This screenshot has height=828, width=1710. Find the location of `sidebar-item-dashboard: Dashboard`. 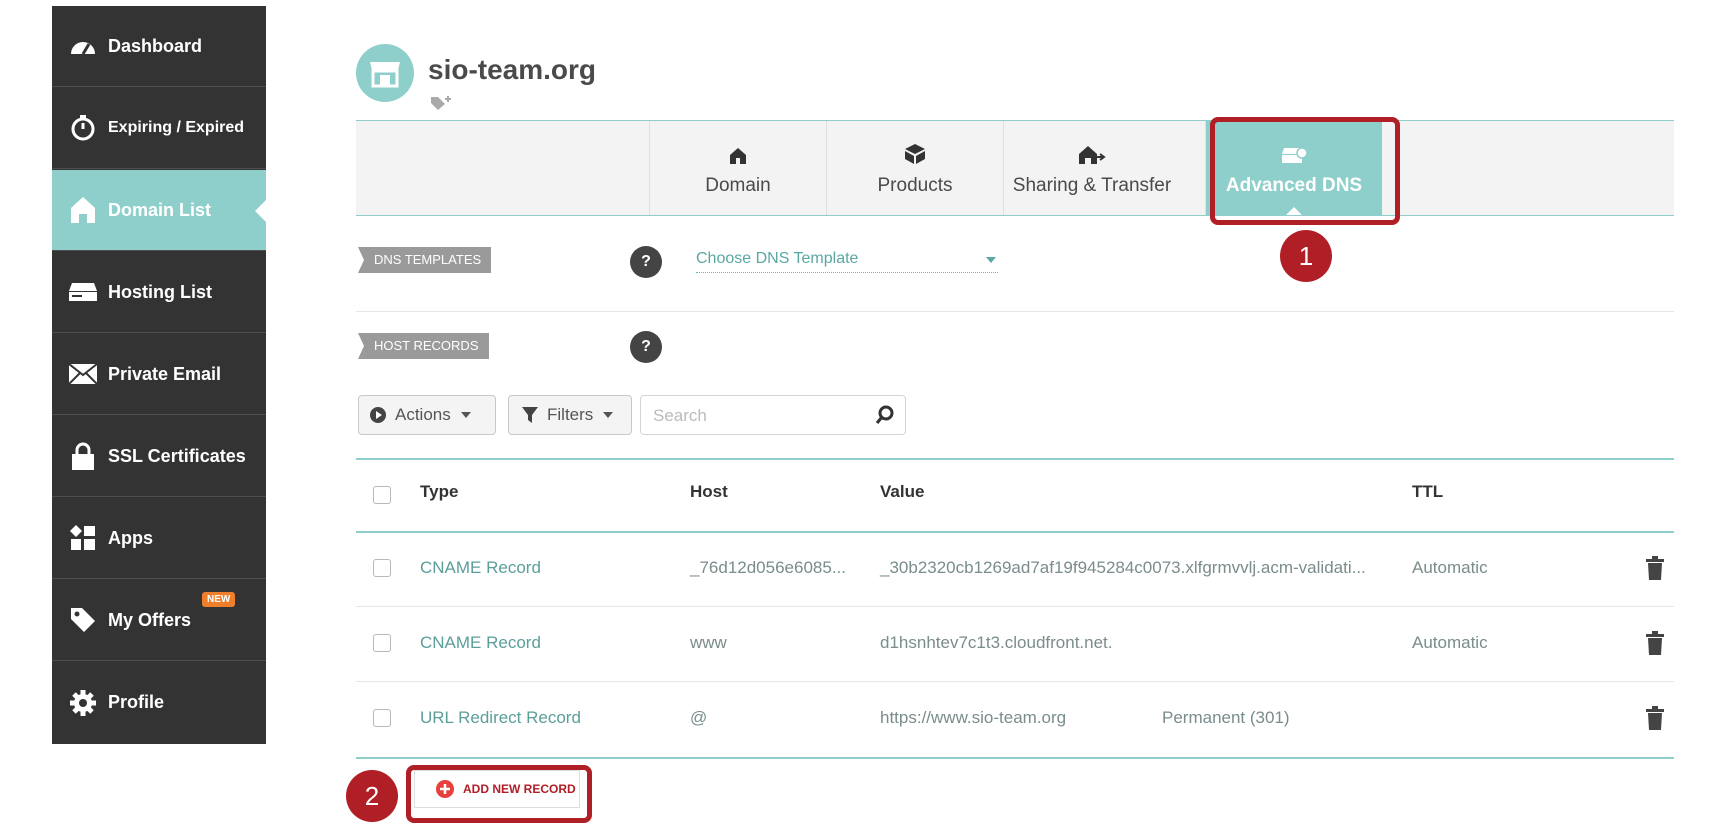

sidebar-item-dashboard: Dashboard is located at coordinates (159, 46).